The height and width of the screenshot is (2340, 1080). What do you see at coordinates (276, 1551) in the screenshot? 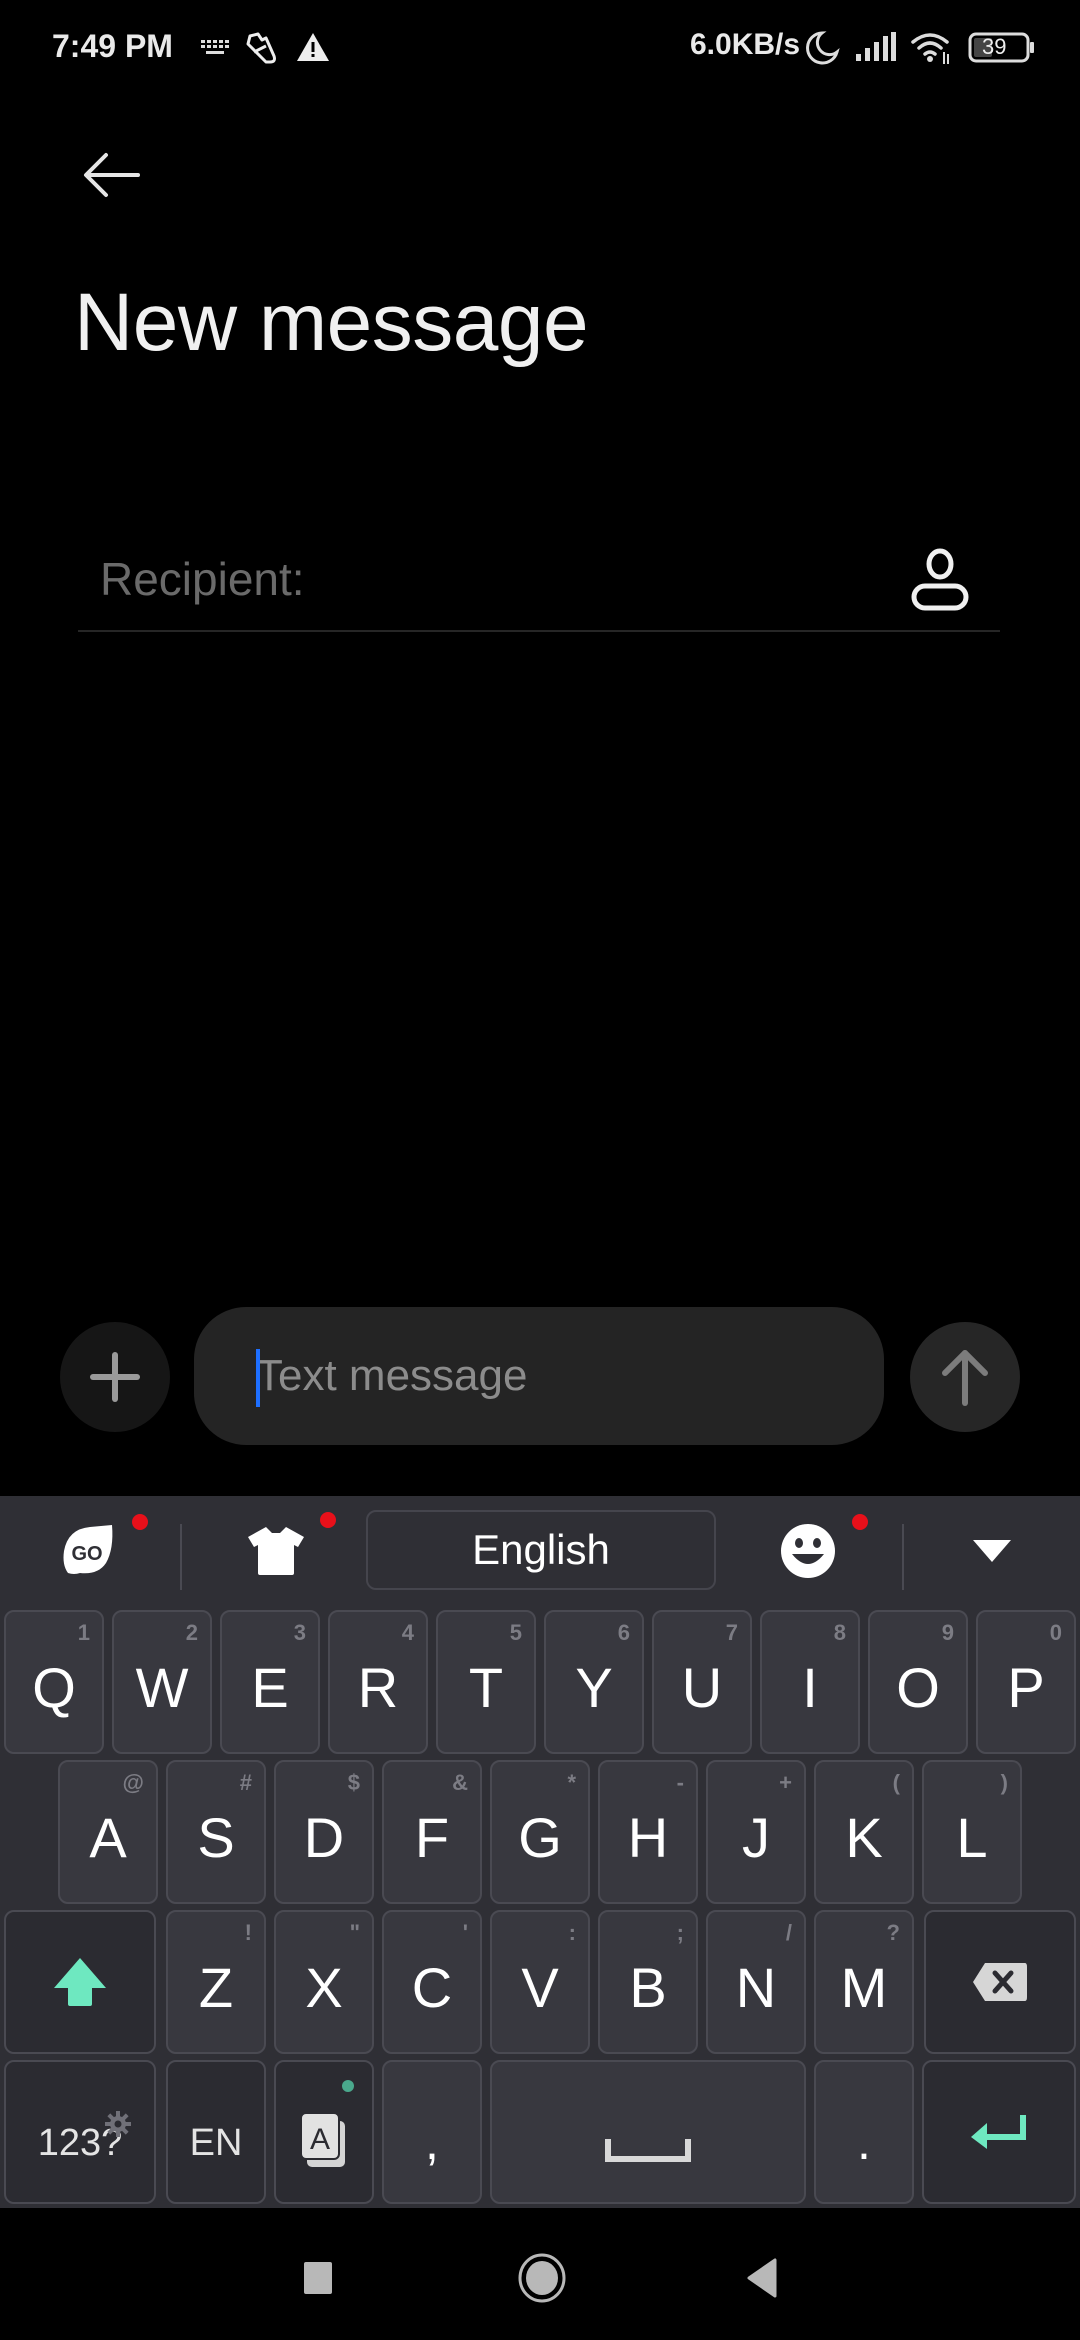
I see `tshirt-icon` at bounding box center [276, 1551].